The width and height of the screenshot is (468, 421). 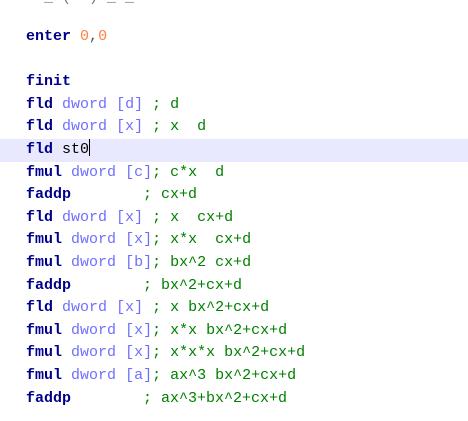 I want to click on comment: ; x*x cx+d, so click(x=202, y=240).